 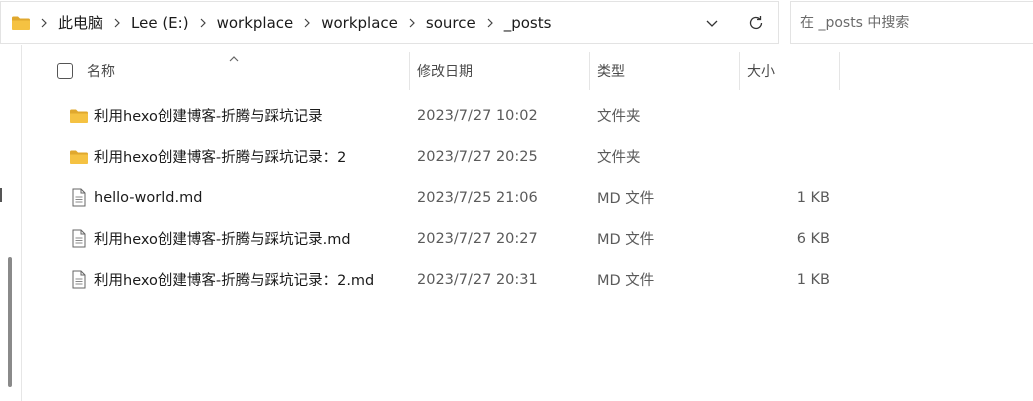 What do you see at coordinates (86, 71) in the screenshot?
I see `column-header-name: 名称` at bounding box center [86, 71].